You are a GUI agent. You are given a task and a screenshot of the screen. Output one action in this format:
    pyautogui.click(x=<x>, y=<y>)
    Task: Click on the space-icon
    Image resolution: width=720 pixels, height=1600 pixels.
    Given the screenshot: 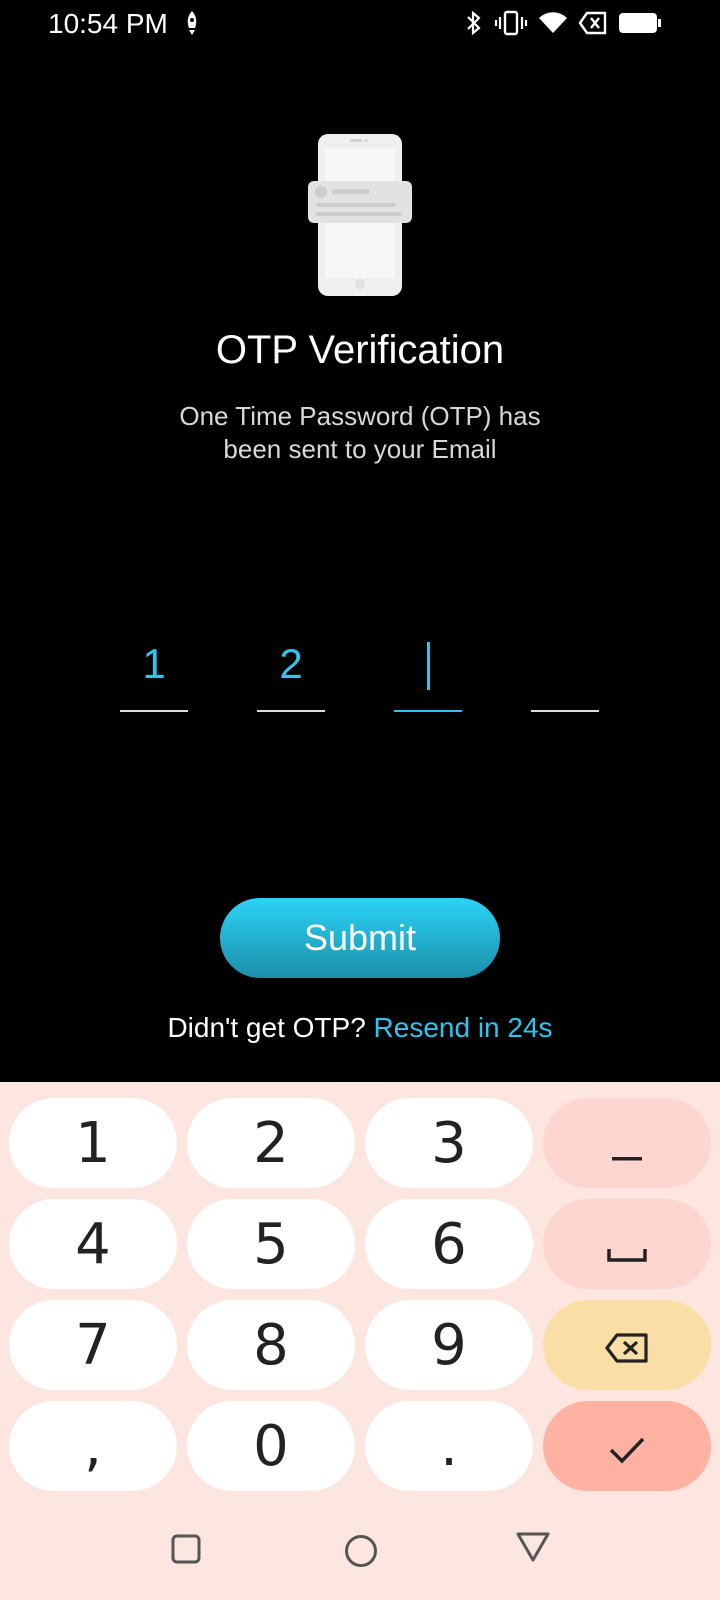 What is the action you would take?
    pyautogui.click(x=627, y=1244)
    